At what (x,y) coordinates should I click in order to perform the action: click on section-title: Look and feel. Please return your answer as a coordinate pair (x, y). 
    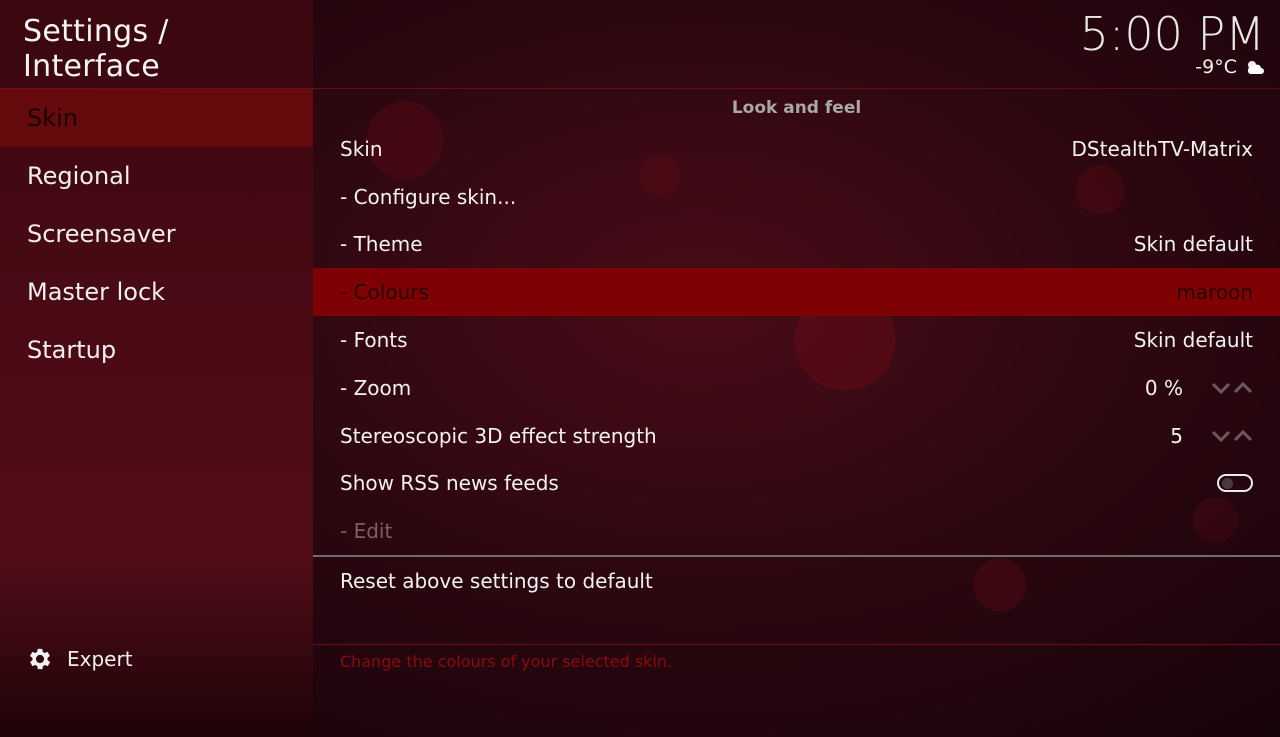
    Looking at the image, I should click on (796, 108).